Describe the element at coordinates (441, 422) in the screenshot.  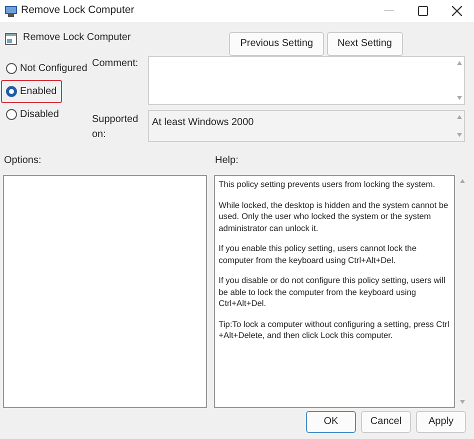
I see `dialog-button: Apply` at that location.